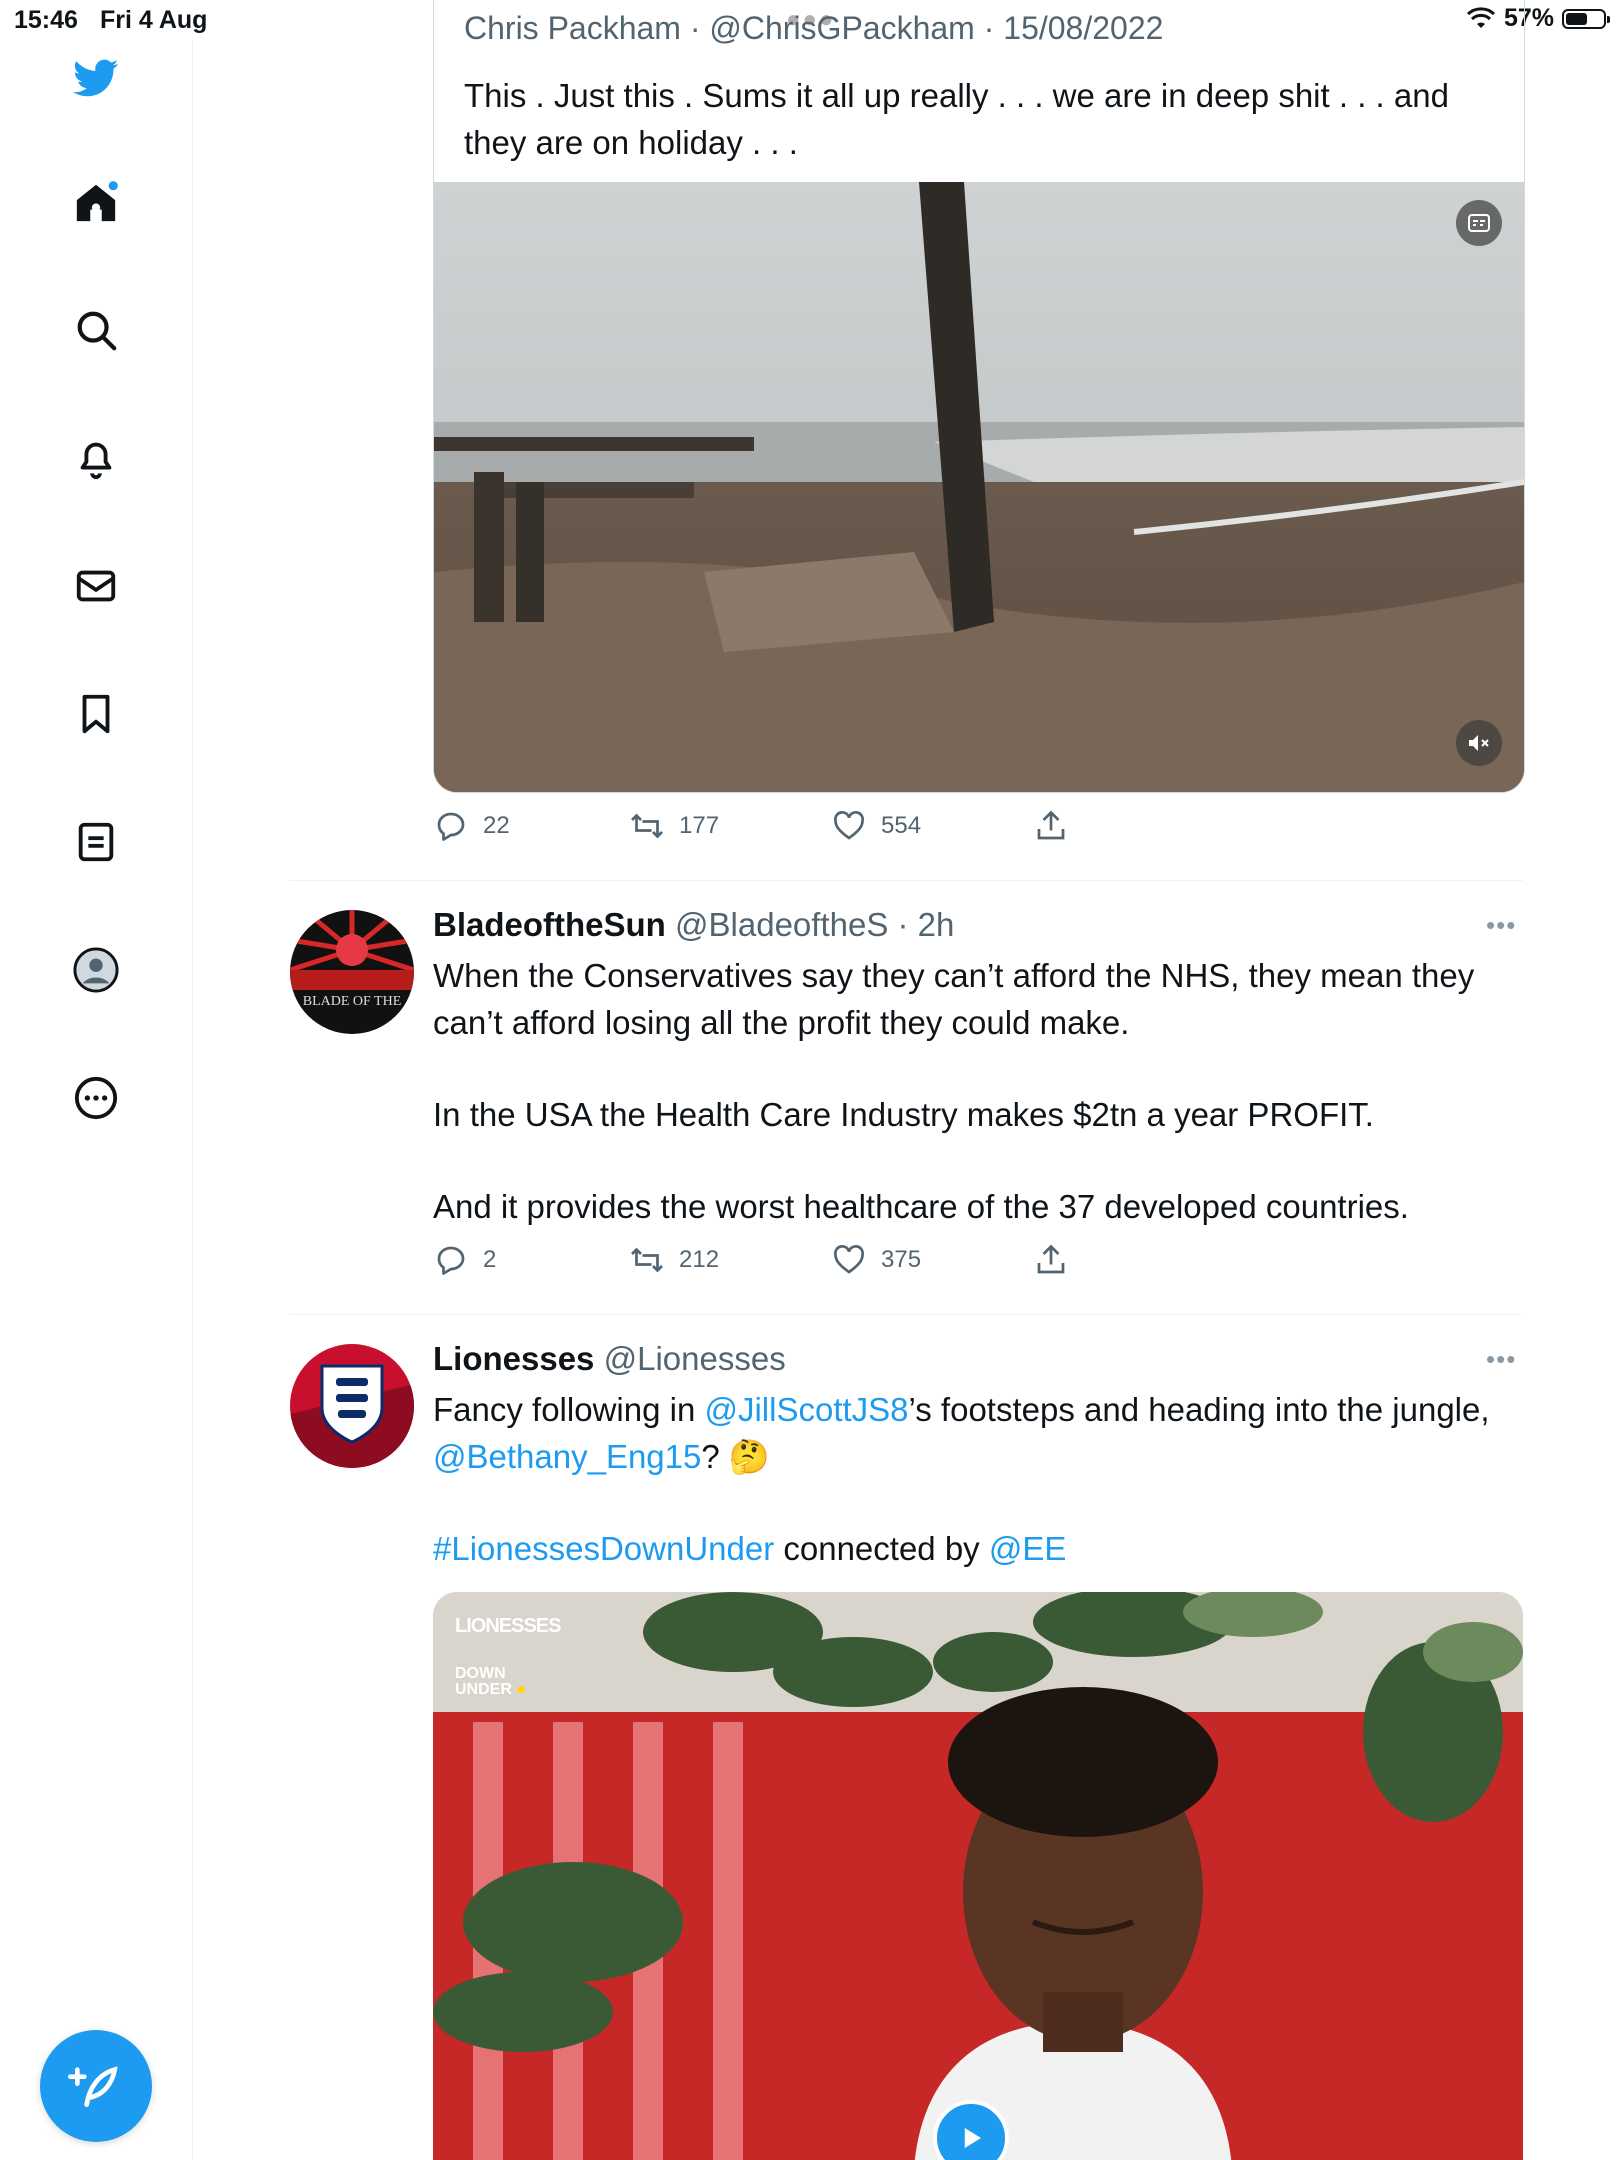  Describe the element at coordinates (549, 924) in the screenshot. I see `display-name: BladeoftheSun` at that location.